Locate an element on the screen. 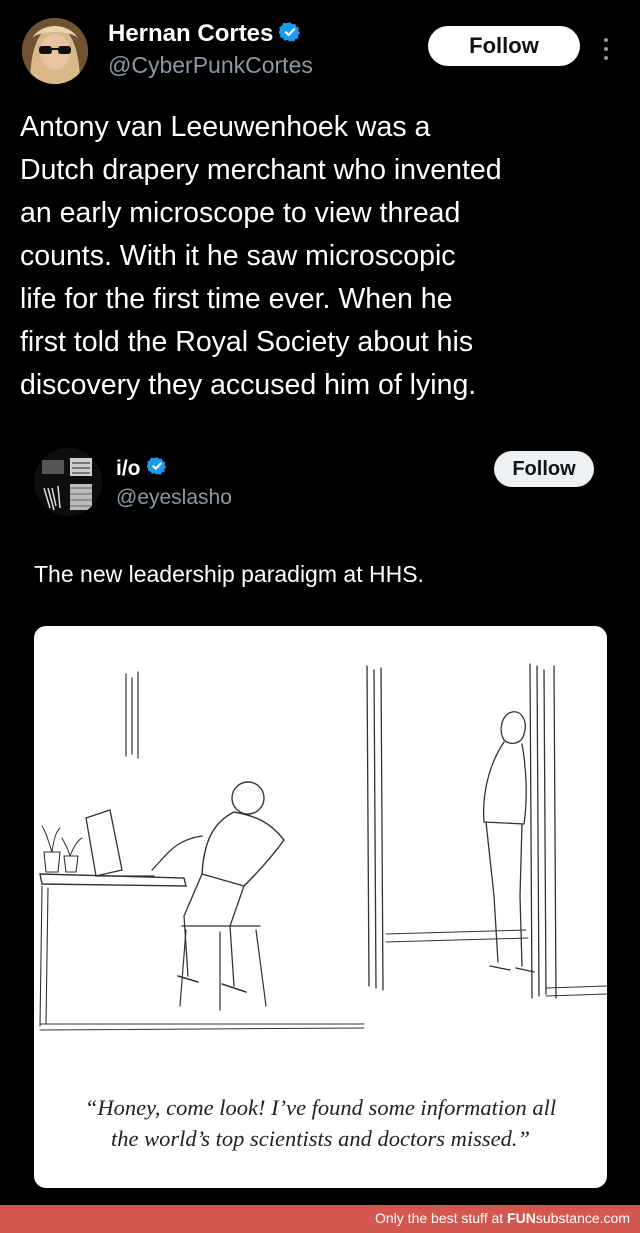 The width and height of the screenshot is (640, 1233). watermark-text: Only the best stuff at FUNsubstance.com is located at coordinates (502, 1218).